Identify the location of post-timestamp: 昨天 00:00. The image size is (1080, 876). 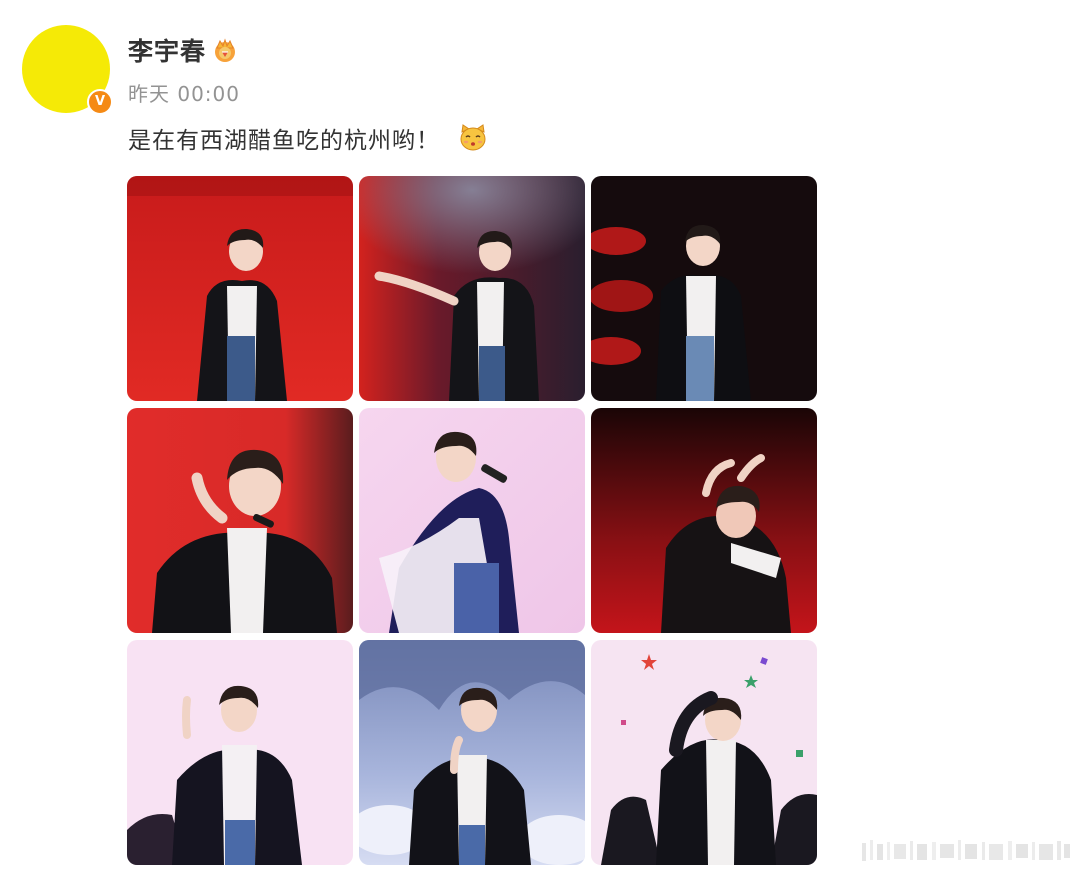
(184, 92).